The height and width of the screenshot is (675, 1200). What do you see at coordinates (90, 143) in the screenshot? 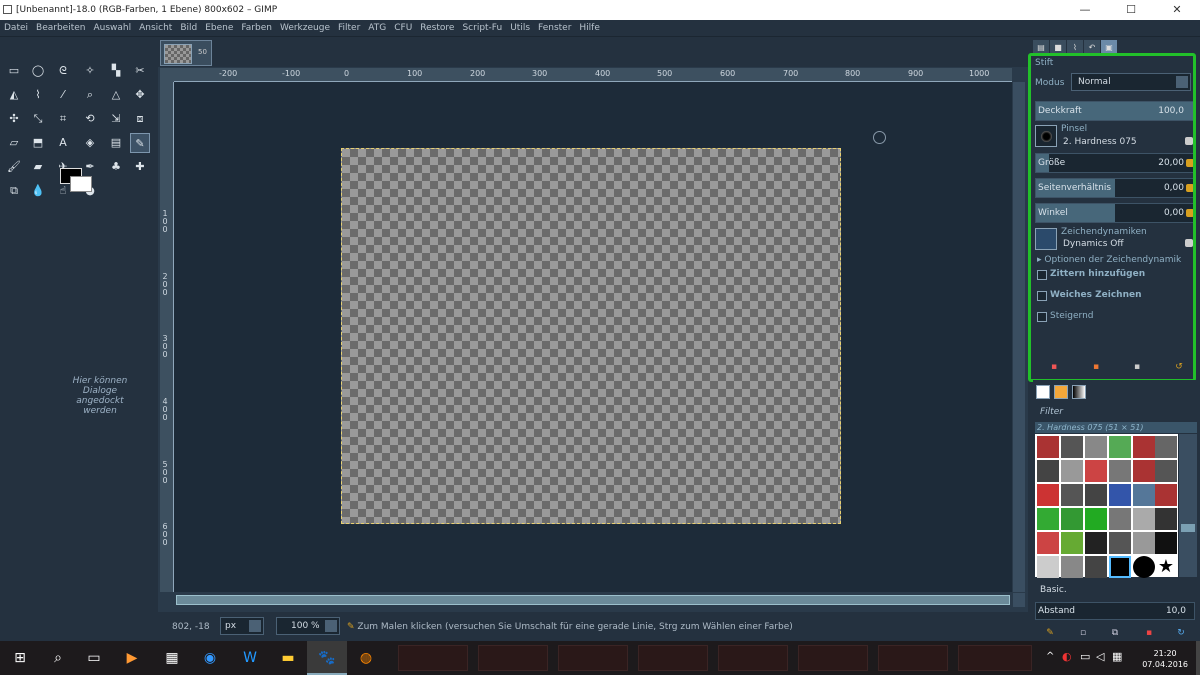
I see `bucket-fill-icon: ◈` at bounding box center [90, 143].